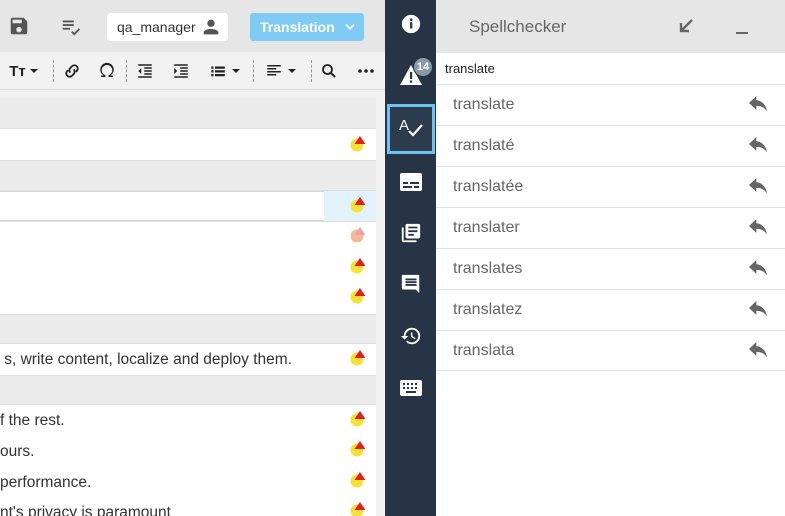 This screenshot has width=785, height=516. What do you see at coordinates (366, 71) in the screenshot?
I see `more-options-icon` at bounding box center [366, 71].